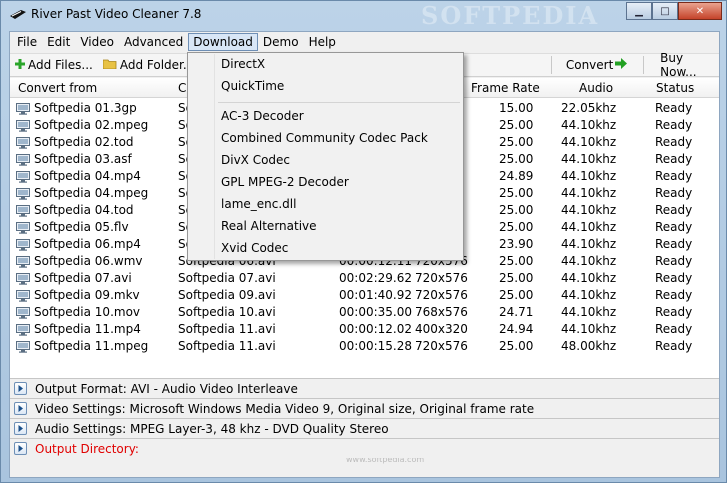 The height and width of the screenshot is (483, 727). Describe the element at coordinates (269, 226) in the screenshot. I see `menu-item-real-alternative: Real Alternative` at that location.